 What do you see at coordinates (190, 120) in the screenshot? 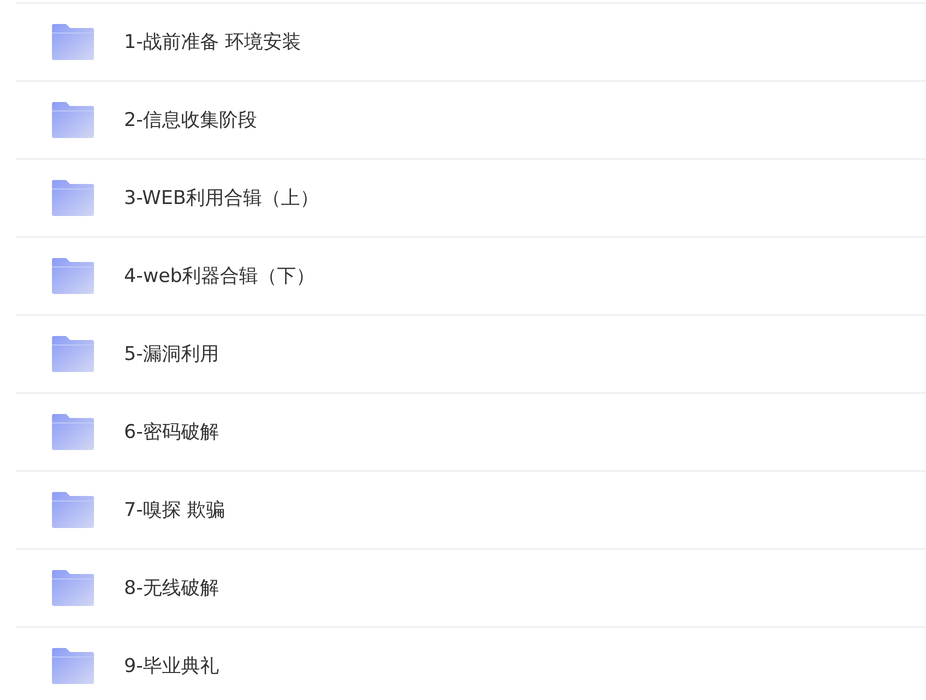
I see `folder-name: 2-信息收集阶段` at bounding box center [190, 120].